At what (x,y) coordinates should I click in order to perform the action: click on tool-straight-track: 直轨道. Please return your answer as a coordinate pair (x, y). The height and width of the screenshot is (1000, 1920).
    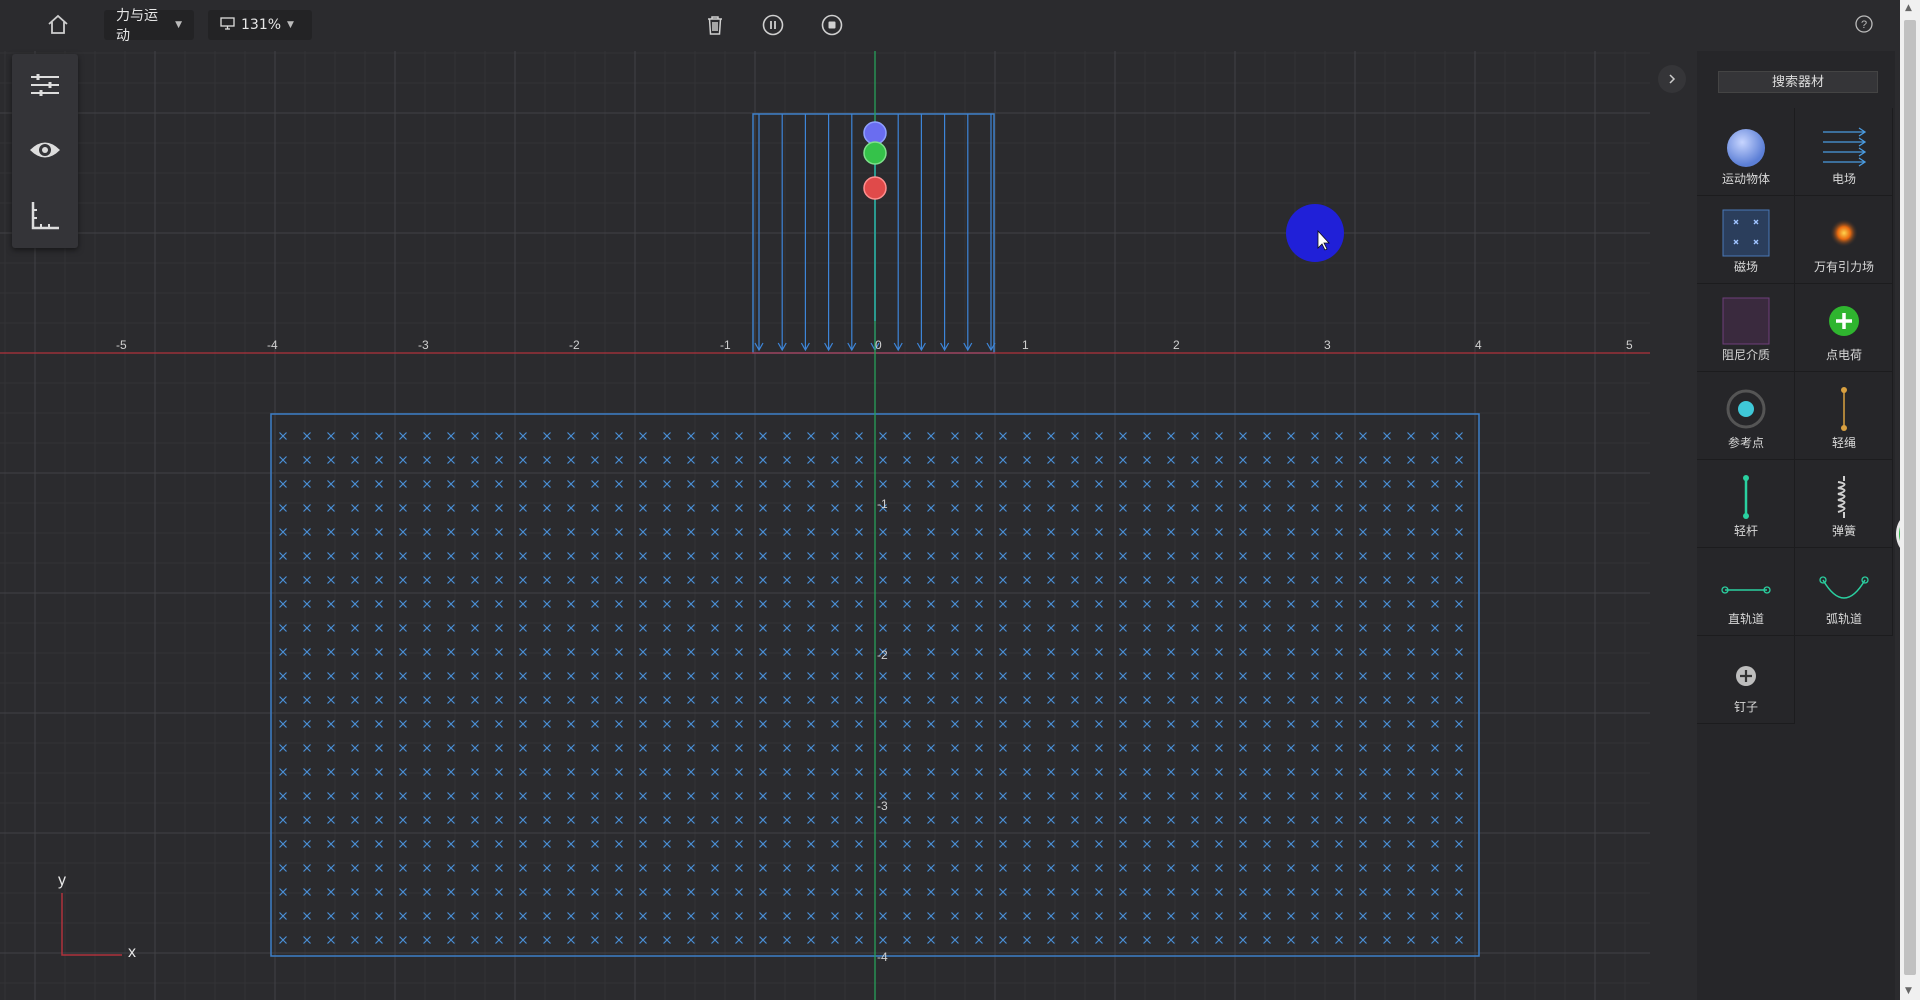
    Looking at the image, I should click on (1746, 592).